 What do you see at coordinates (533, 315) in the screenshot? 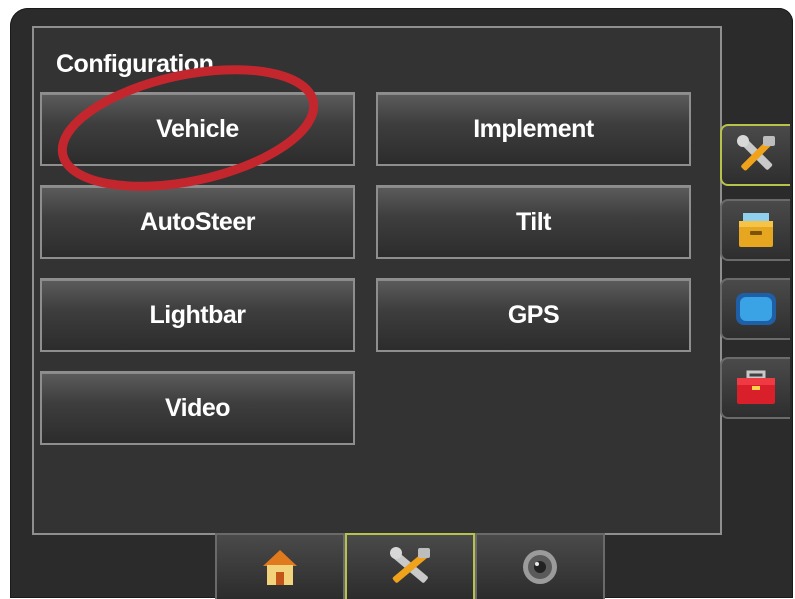
I see `gps-button: GPS` at bounding box center [533, 315].